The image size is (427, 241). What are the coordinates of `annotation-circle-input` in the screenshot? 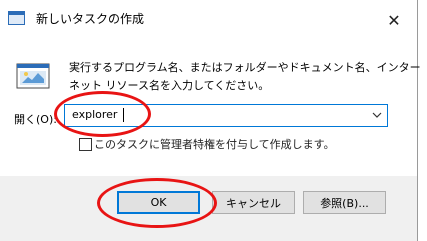 It's located at (102, 114).